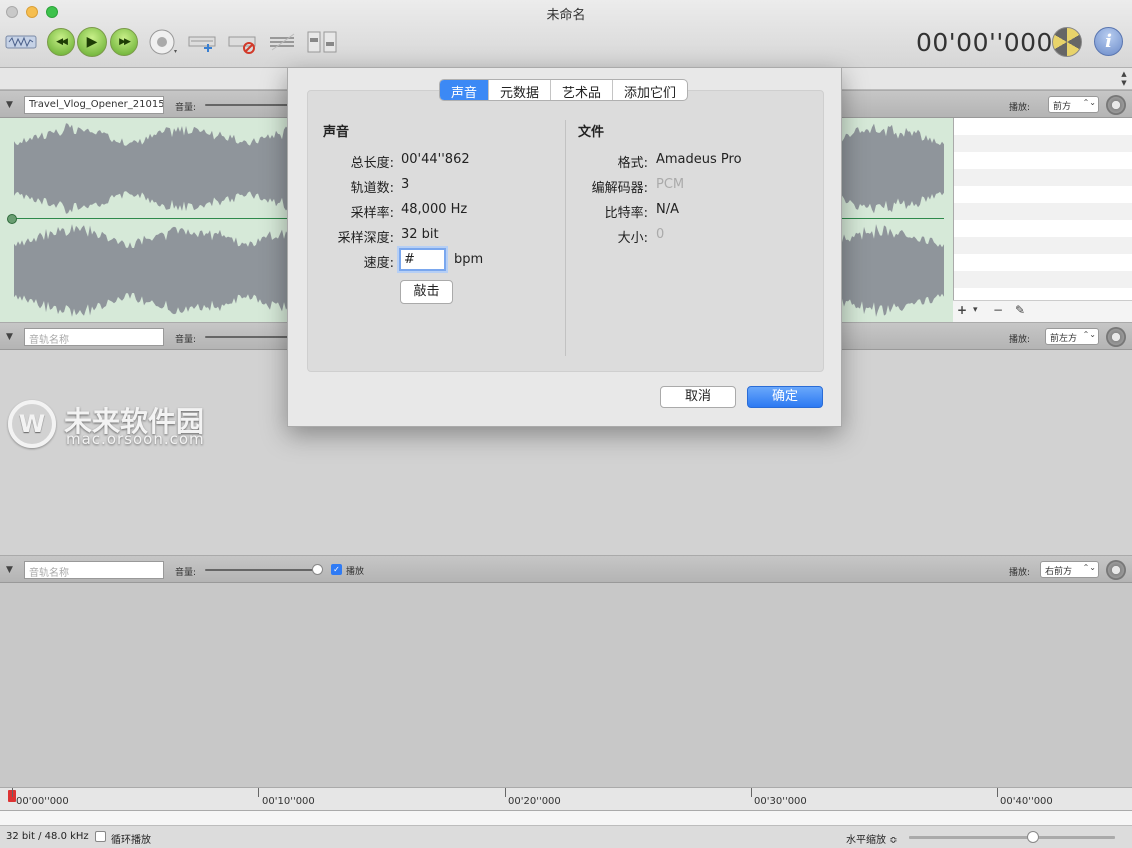  I want to click on cancel-button: 取消, so click(698, 397).